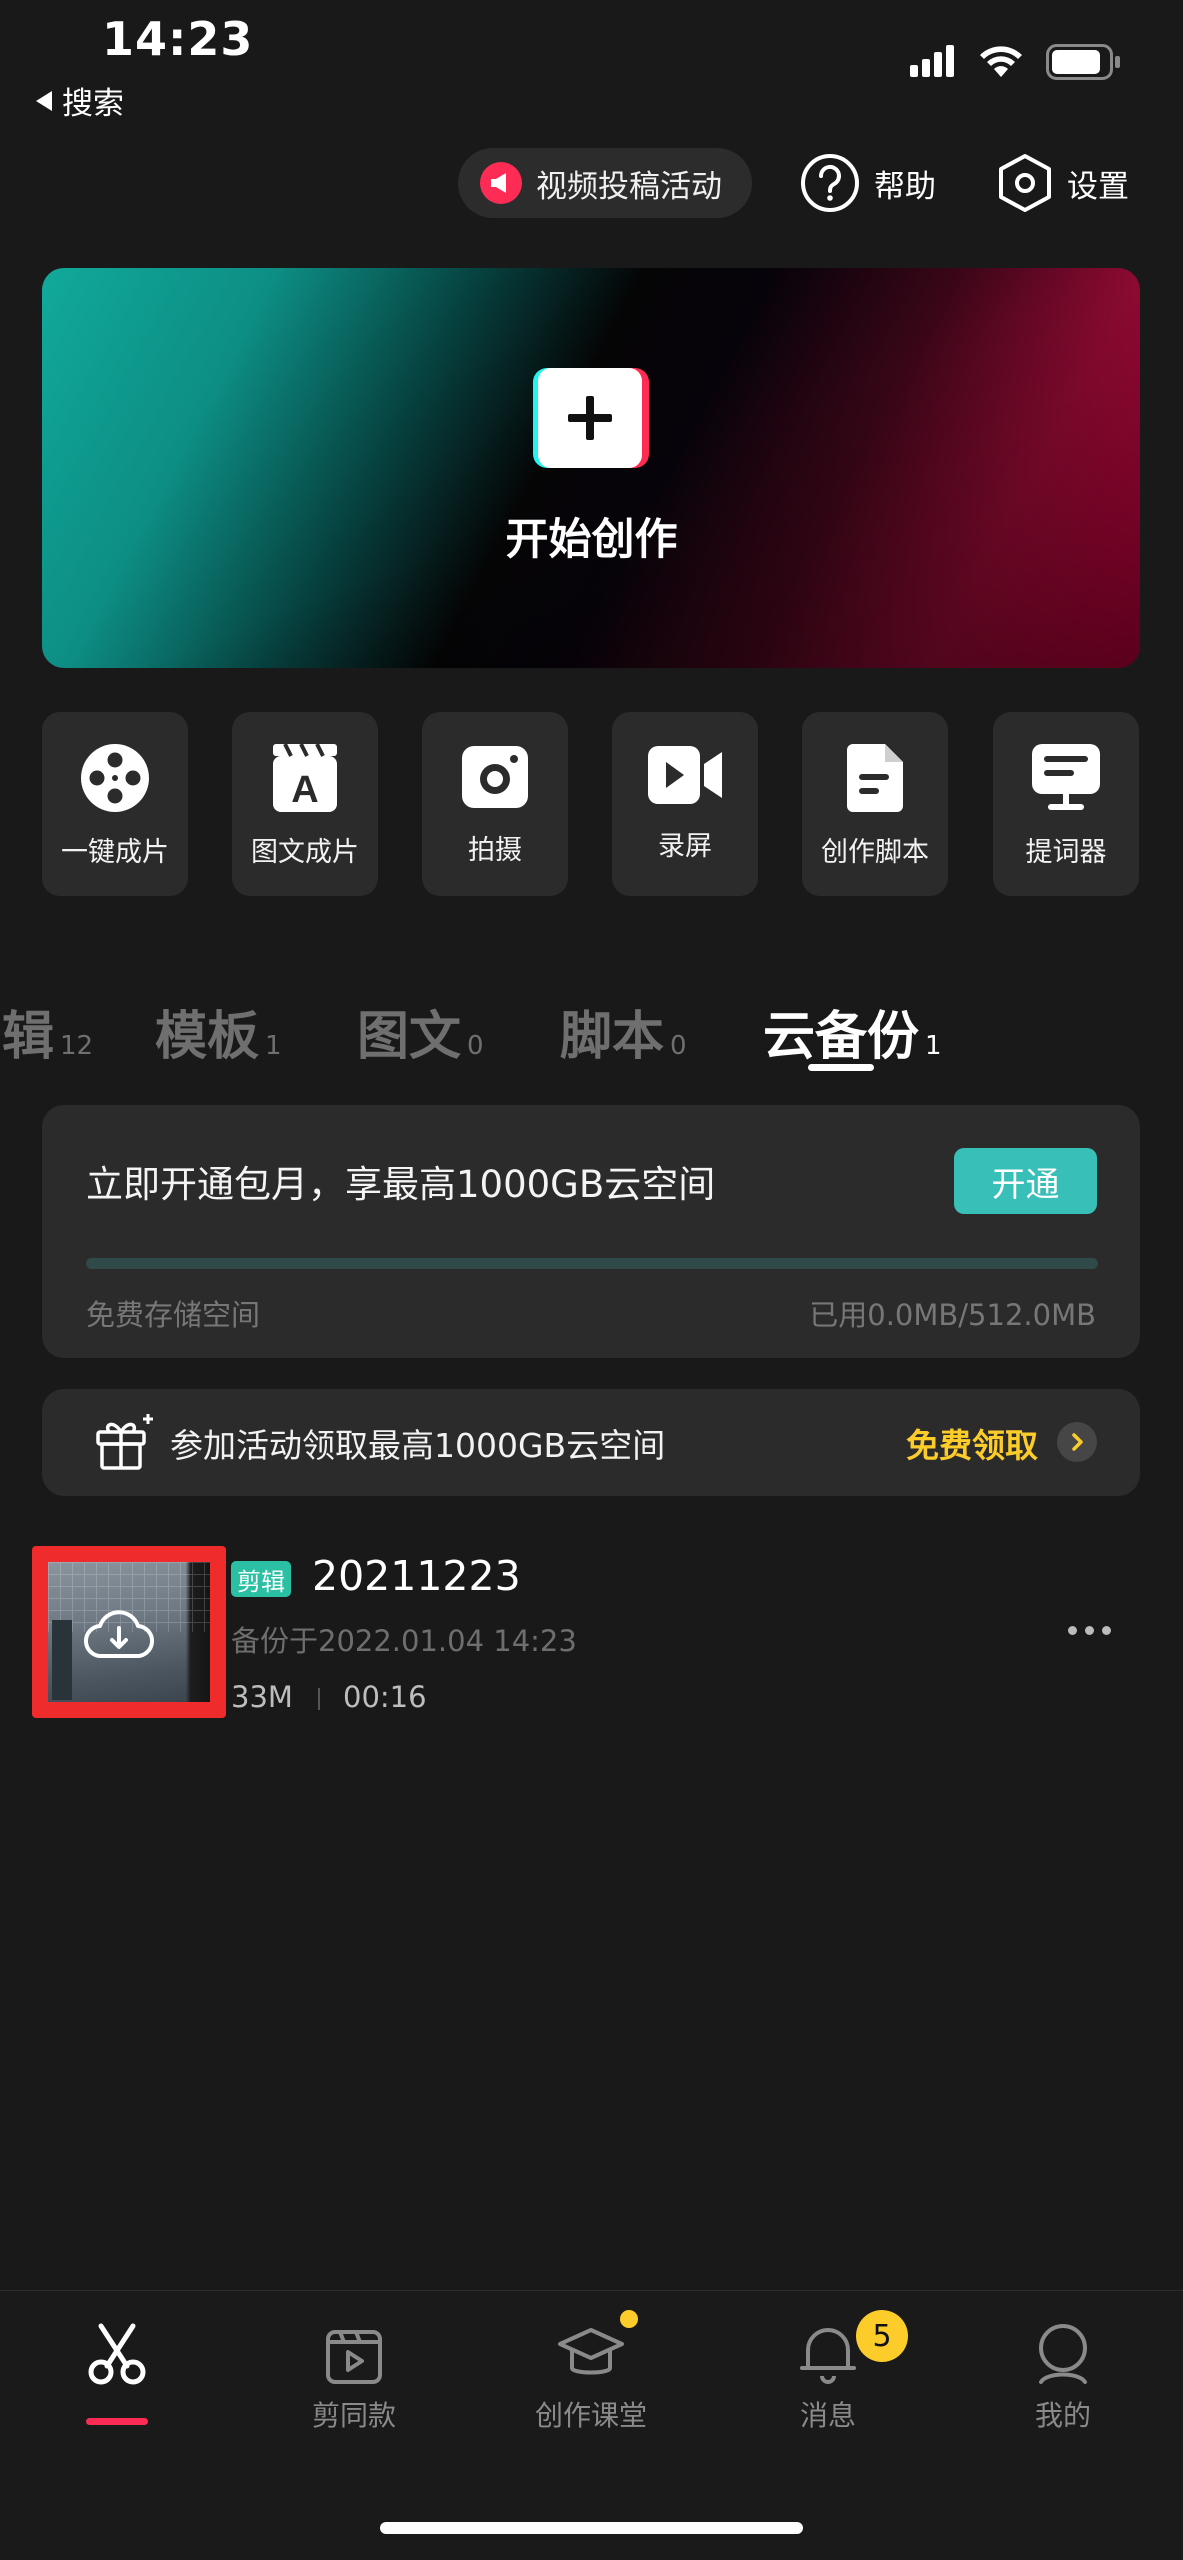 The width and height of the screenshot is (1183, 2560). What do you see at coordinates (685, 846) in the screenshot?
I see `tool-label: 录屏` at bounding box center [685, 846].